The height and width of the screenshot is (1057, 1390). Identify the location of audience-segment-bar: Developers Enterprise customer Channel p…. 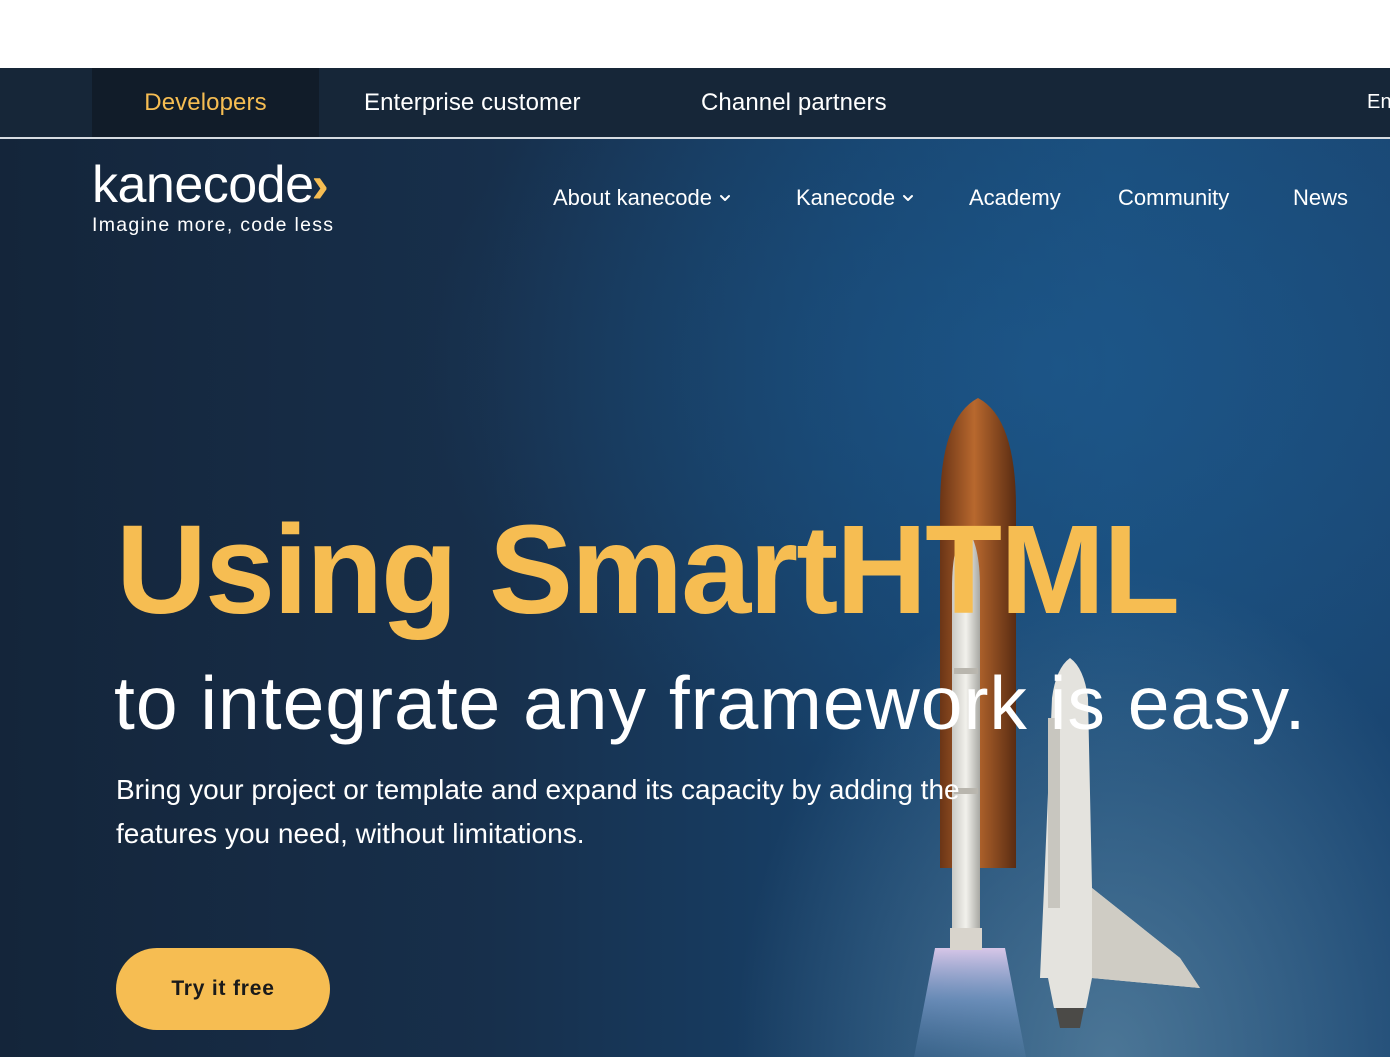
(695, 103).